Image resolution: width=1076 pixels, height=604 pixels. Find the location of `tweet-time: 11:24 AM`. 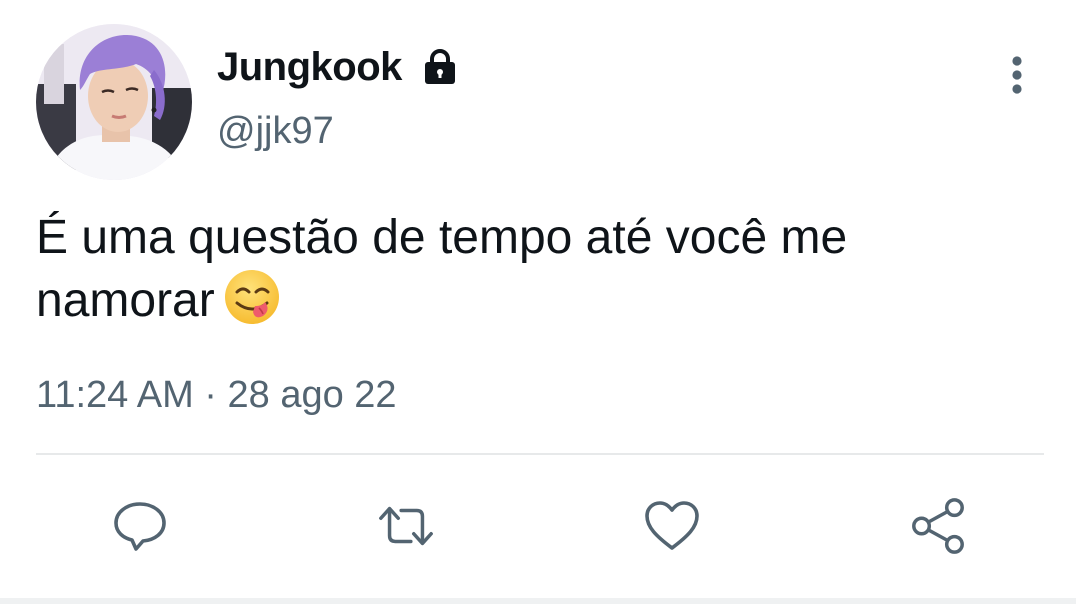

tweet-time: 11:24 AM is located at coordinates (115, 395).